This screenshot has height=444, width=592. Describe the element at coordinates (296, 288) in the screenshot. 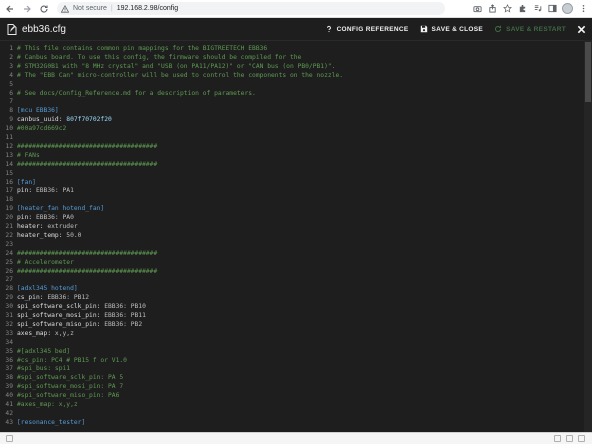

I see `code-line: 28 [adxl345 hotend]` at that location.